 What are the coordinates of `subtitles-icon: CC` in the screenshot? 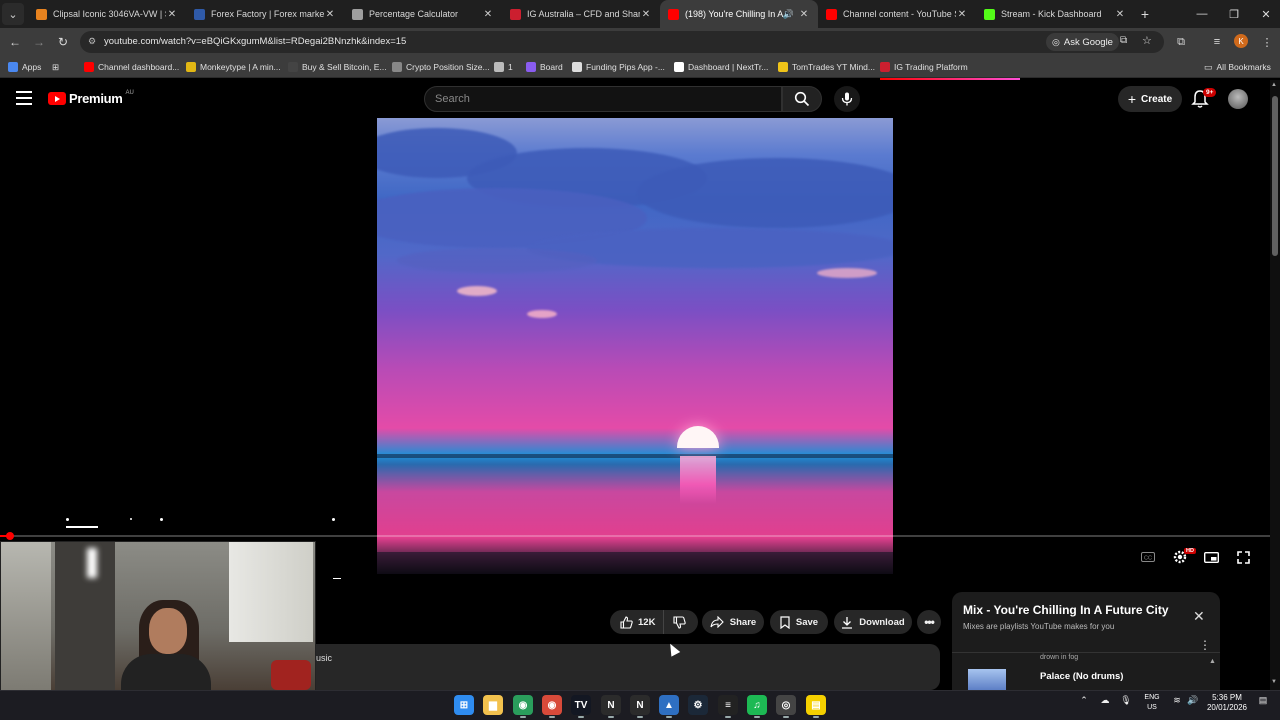 It's located at (1148, 557).